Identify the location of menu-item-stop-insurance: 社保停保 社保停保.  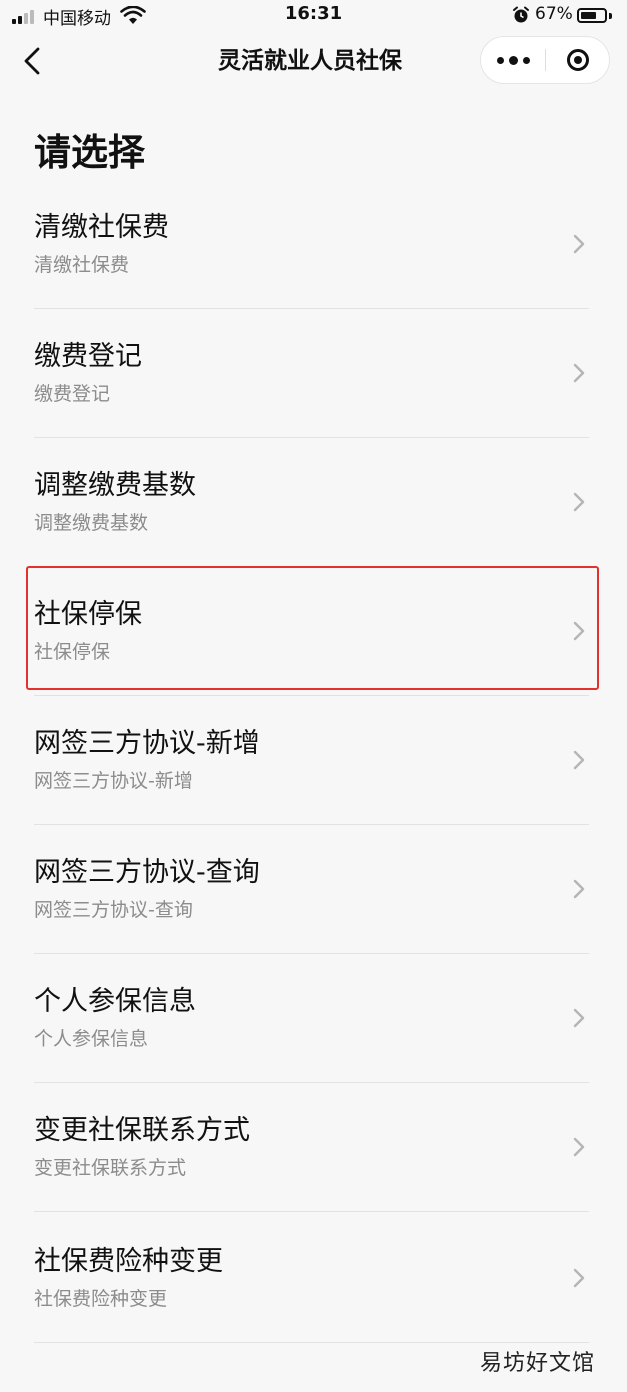
(313, 631).